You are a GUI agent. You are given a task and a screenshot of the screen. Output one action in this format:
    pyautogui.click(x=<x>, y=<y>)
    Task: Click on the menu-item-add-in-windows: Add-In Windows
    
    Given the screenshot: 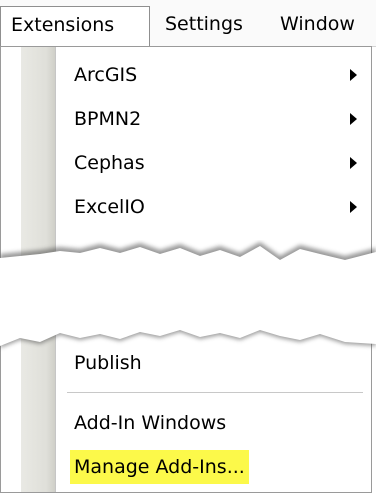 What is the action you would take?
    pyautogui.click(x=212, y=423)
    